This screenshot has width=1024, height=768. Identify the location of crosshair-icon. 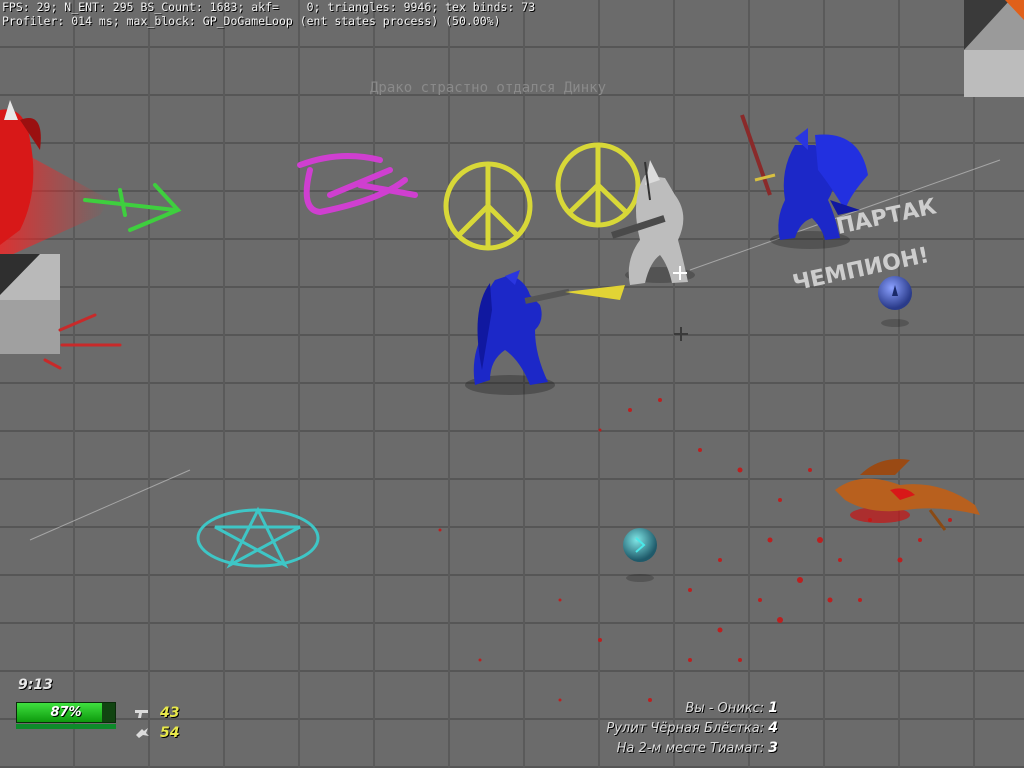
(680, 273).